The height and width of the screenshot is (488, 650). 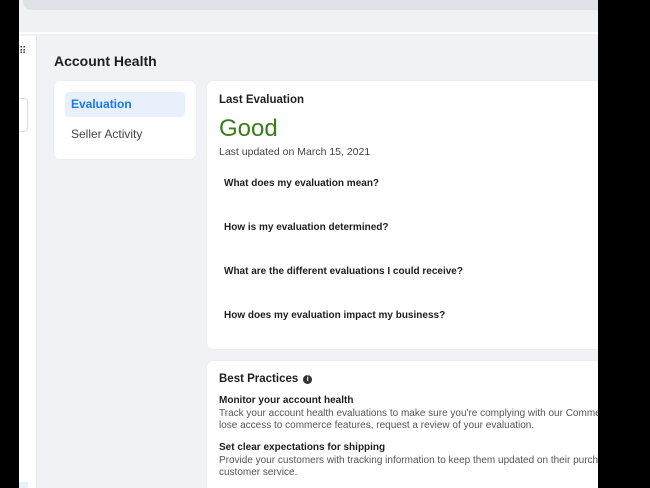 What do you see at coordinates (248, 128) in the screenshot?
I see `evaluation-status: Good` at bounding box center [248, 128].